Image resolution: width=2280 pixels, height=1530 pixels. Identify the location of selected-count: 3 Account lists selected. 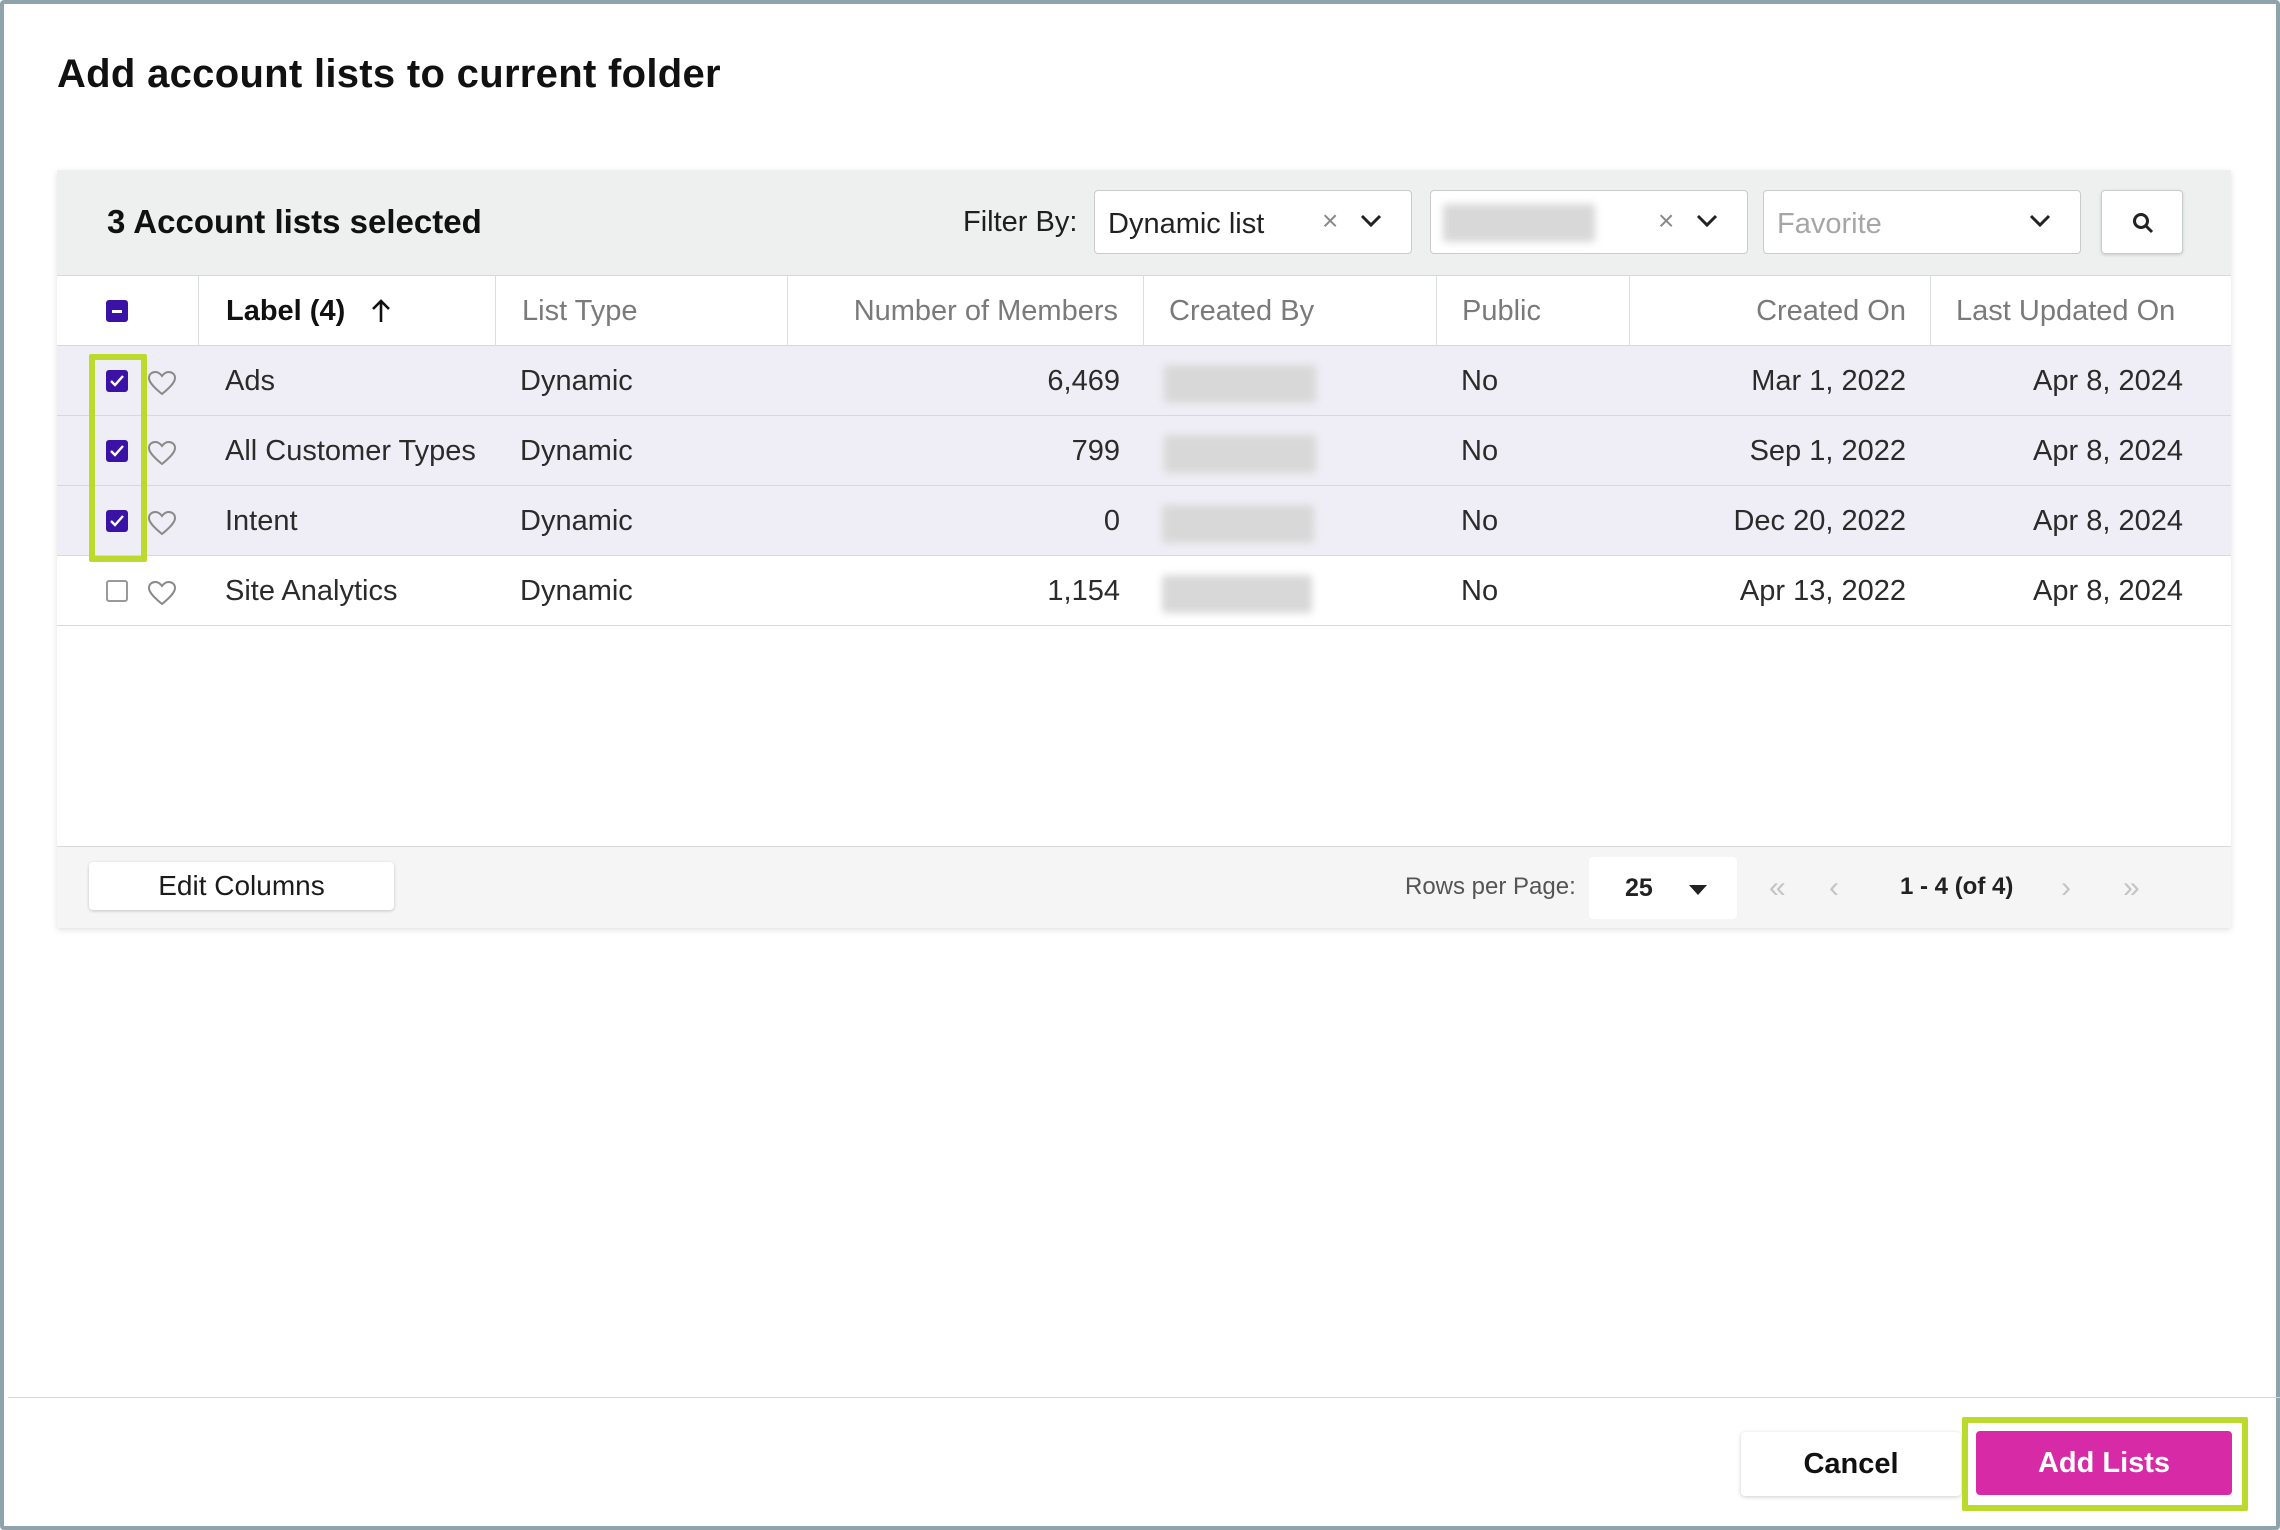
(294, 221).